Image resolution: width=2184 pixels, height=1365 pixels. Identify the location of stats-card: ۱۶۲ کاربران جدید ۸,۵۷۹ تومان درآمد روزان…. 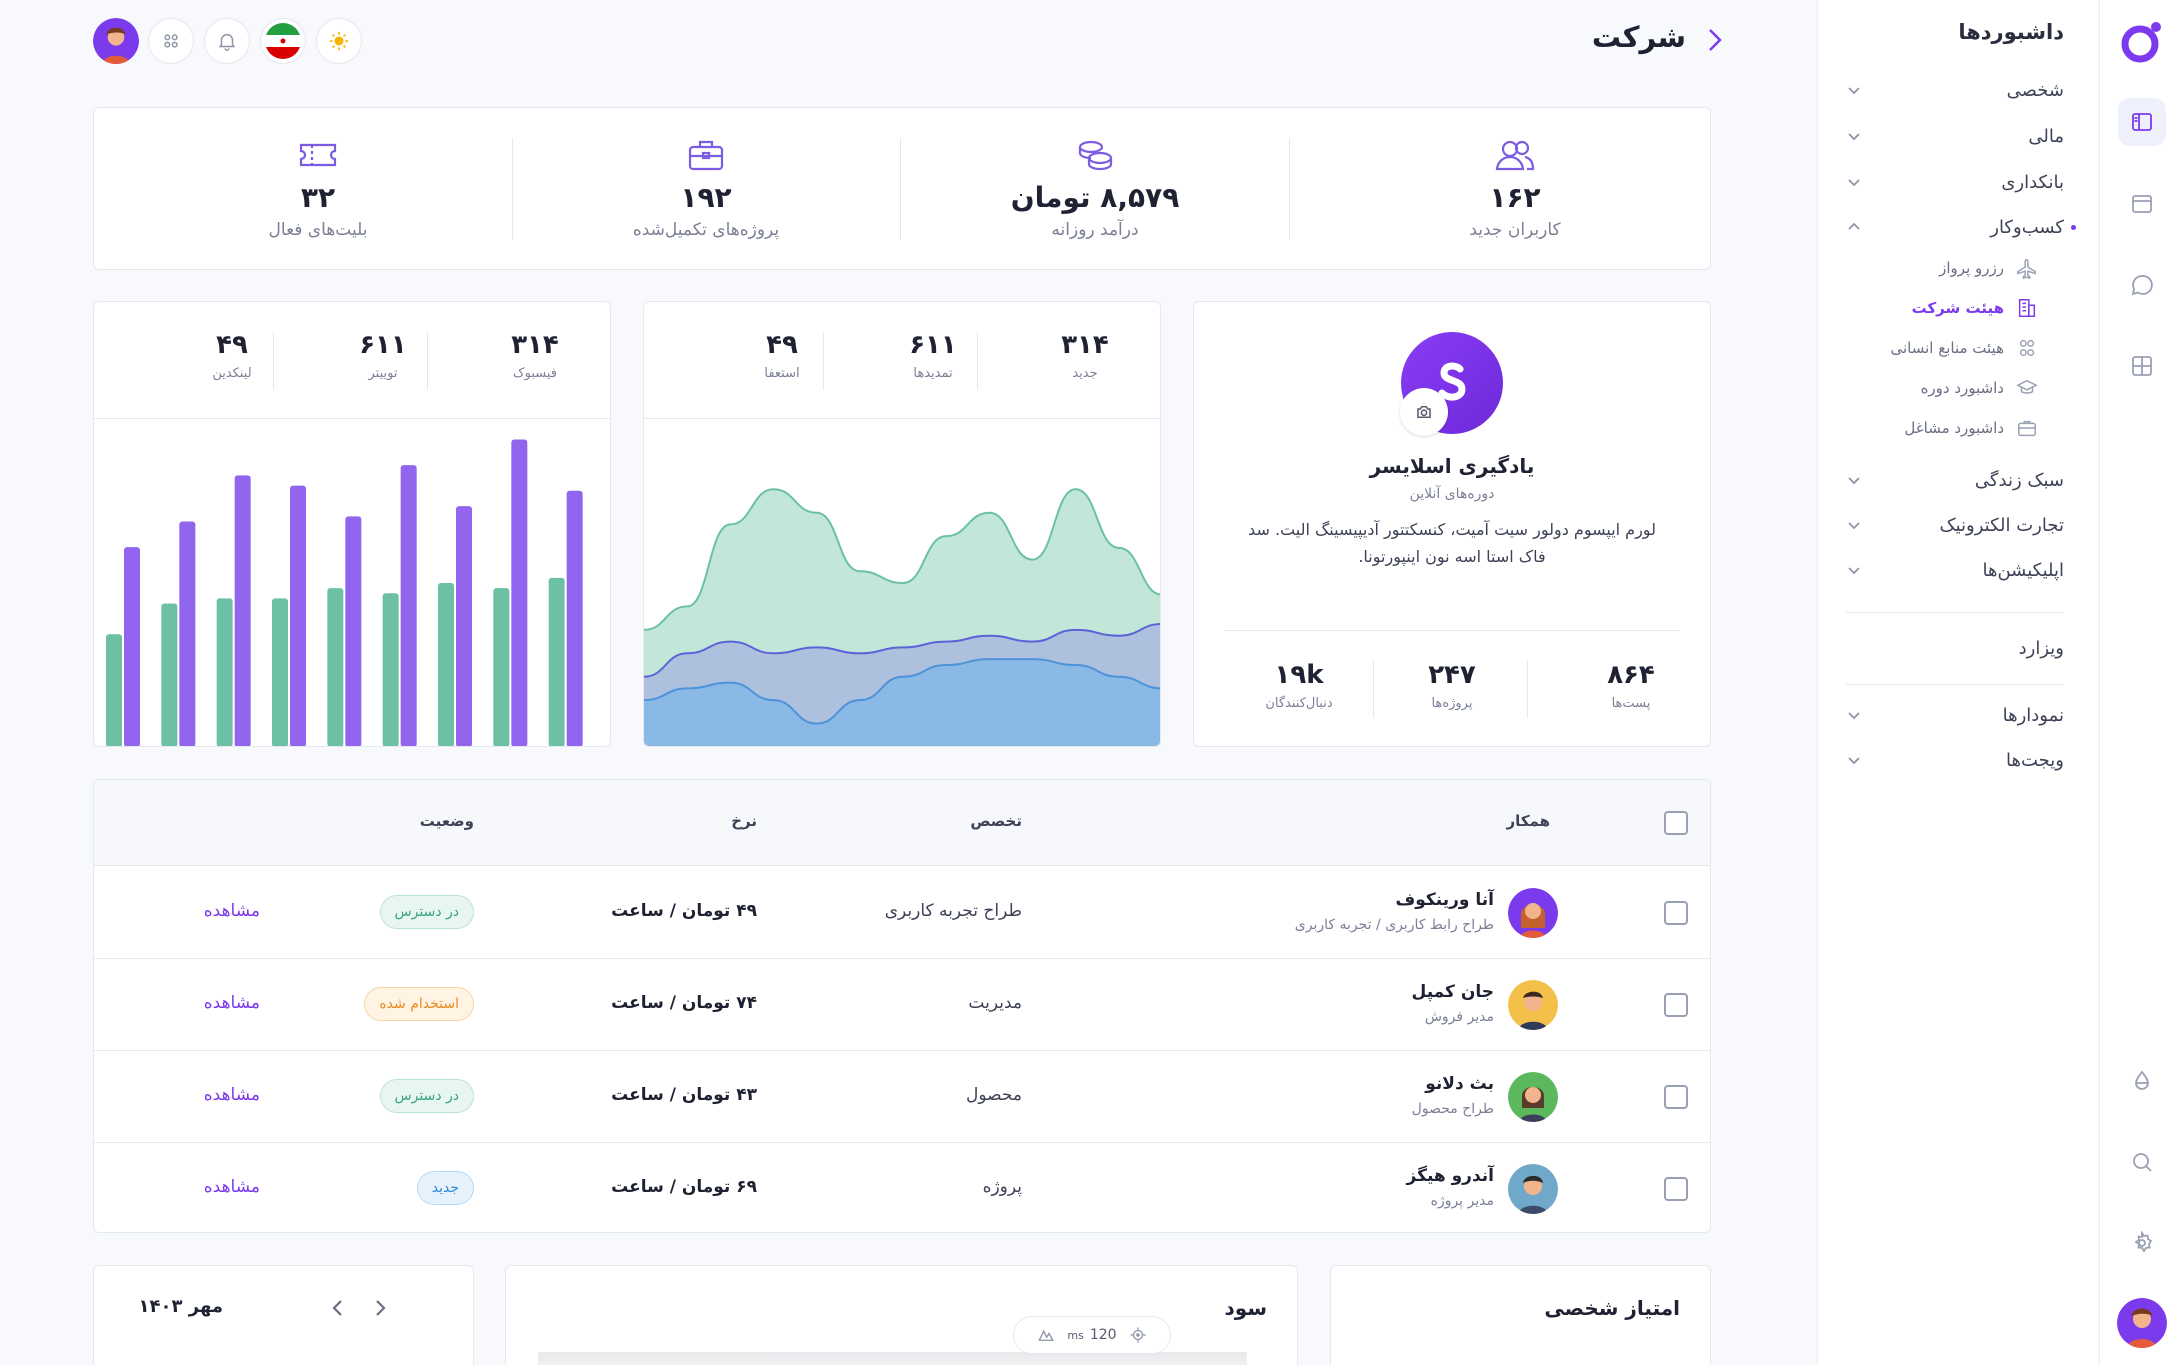
(902, 188).